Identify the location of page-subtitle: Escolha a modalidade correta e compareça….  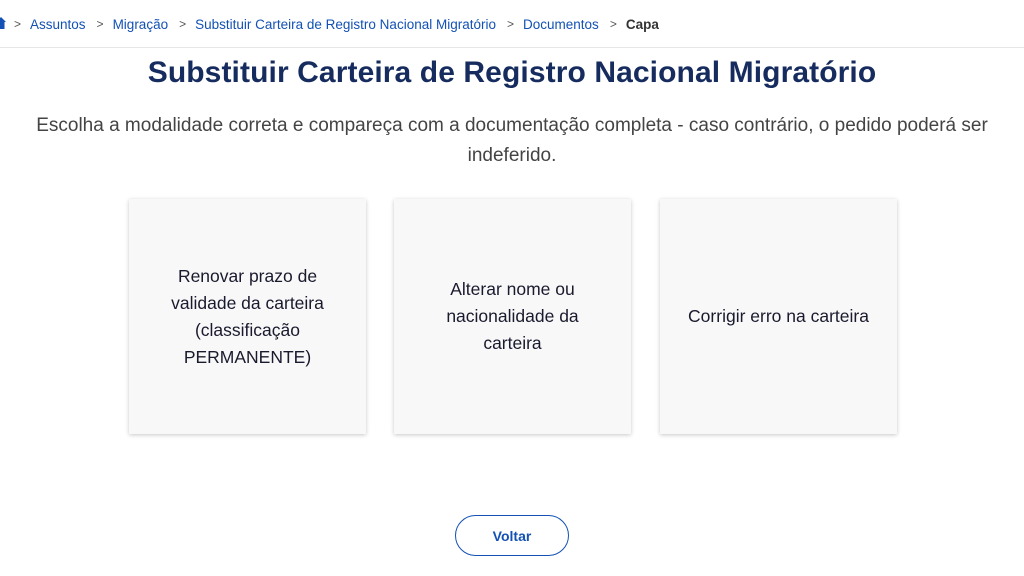
(512, 140).